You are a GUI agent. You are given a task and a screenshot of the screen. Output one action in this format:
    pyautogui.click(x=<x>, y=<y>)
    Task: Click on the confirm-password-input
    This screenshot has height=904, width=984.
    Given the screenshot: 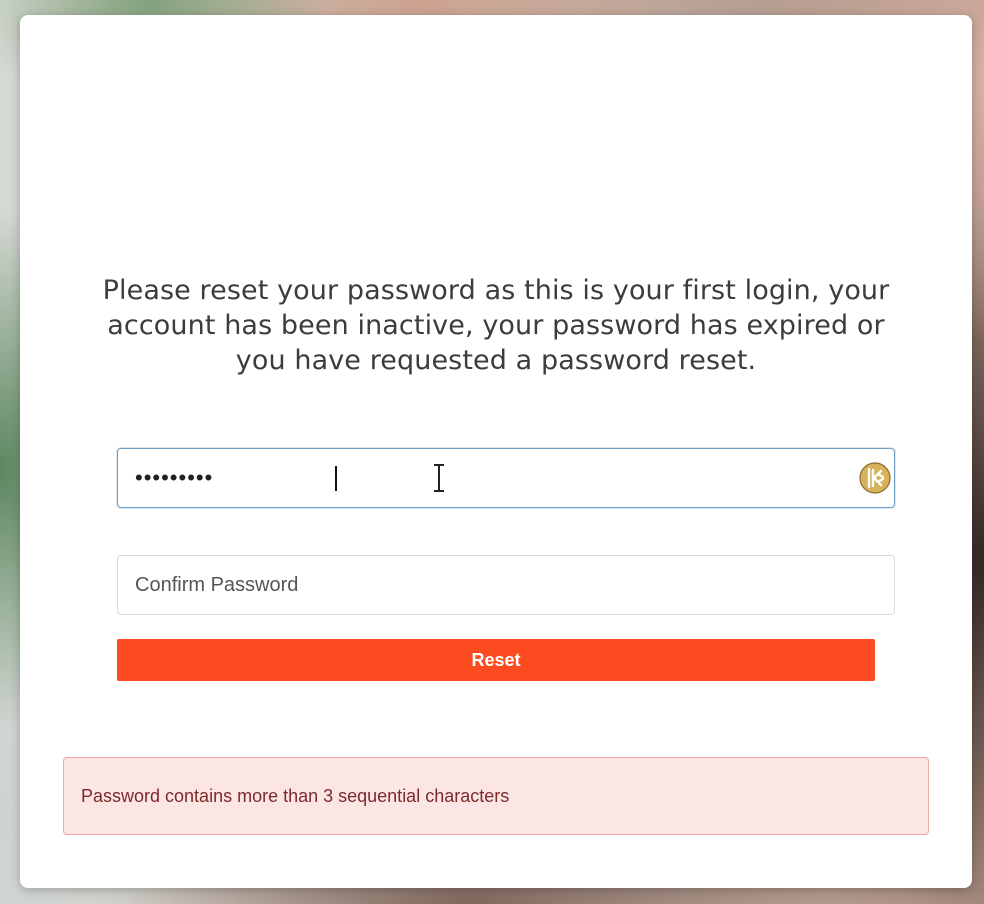 What is the action you would take?
    pyautogui.click(x=506, y=585)
    